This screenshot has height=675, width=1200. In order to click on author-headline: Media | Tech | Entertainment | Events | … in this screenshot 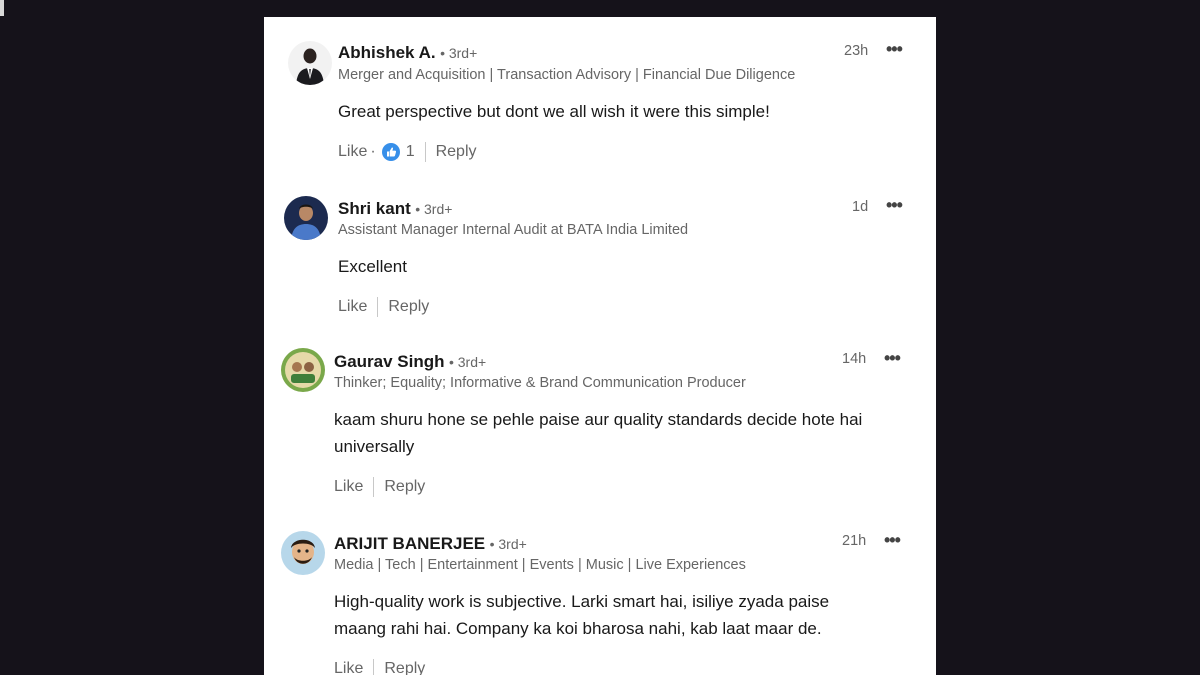, I will do `click(540, 565)`.